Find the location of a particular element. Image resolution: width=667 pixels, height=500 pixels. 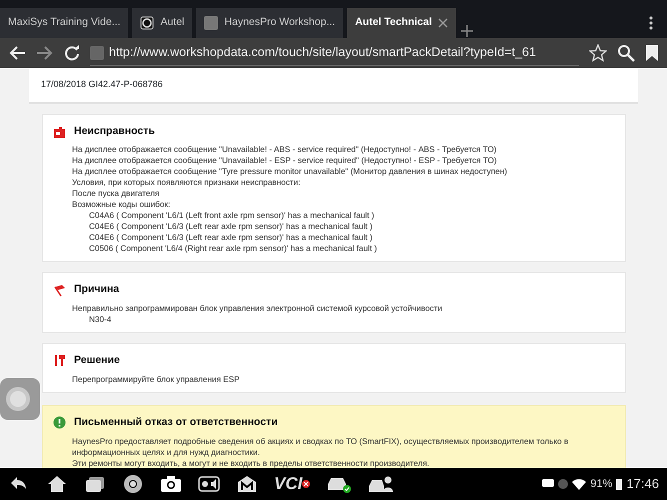

browser-icon is located at coordinates (133, 484).